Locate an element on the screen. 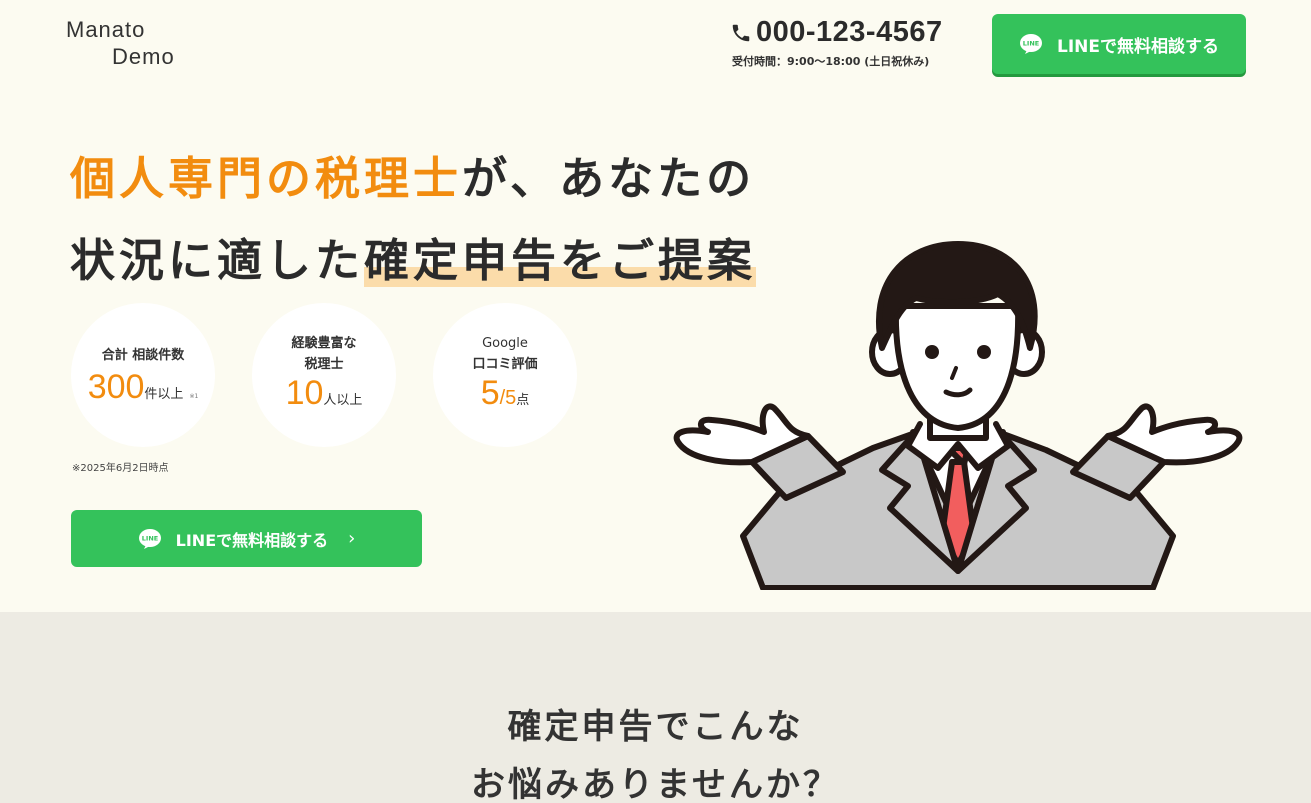  hero-heading: 個人専門の税理士が、あなたの 状況に適した確定申告をご提案 is located at coordinates (413, 220).